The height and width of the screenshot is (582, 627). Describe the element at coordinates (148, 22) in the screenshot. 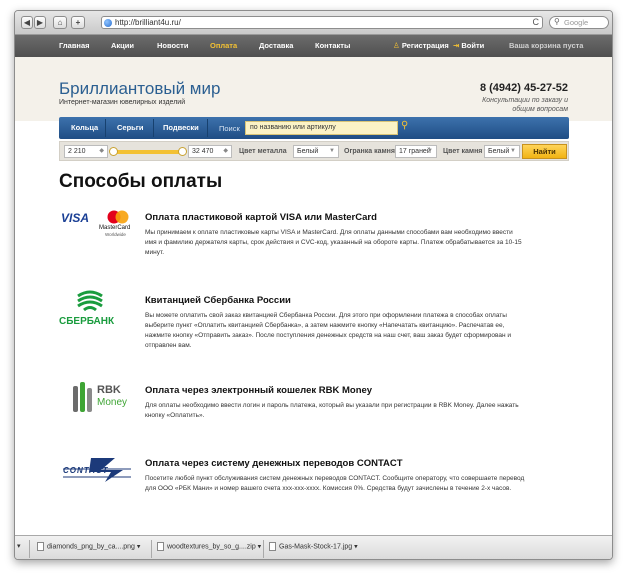

I see `address-url: http://brilliant4u.ru/` at that location.